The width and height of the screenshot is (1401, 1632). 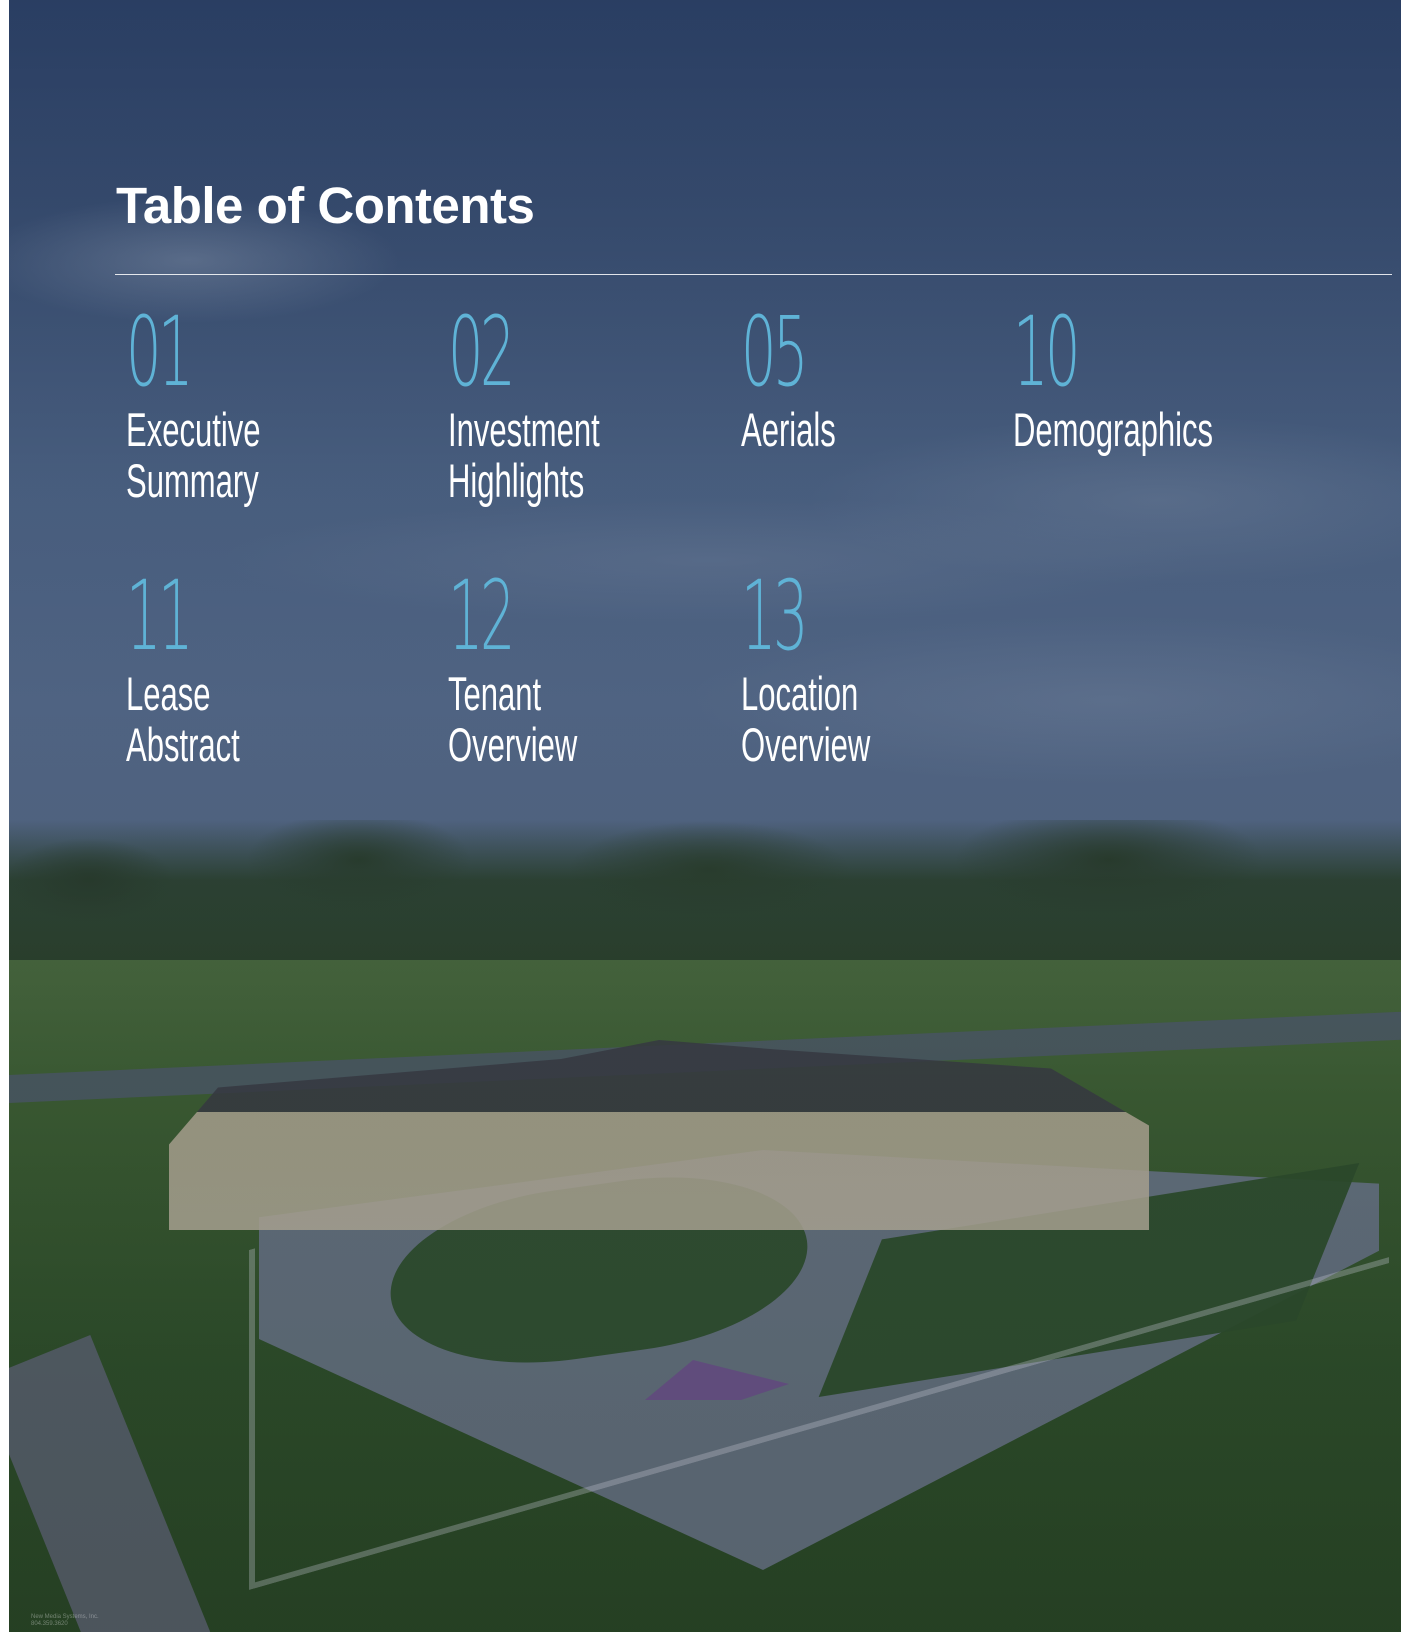 I want to click on section-label-line: Investment, so click(x=524, y=429).